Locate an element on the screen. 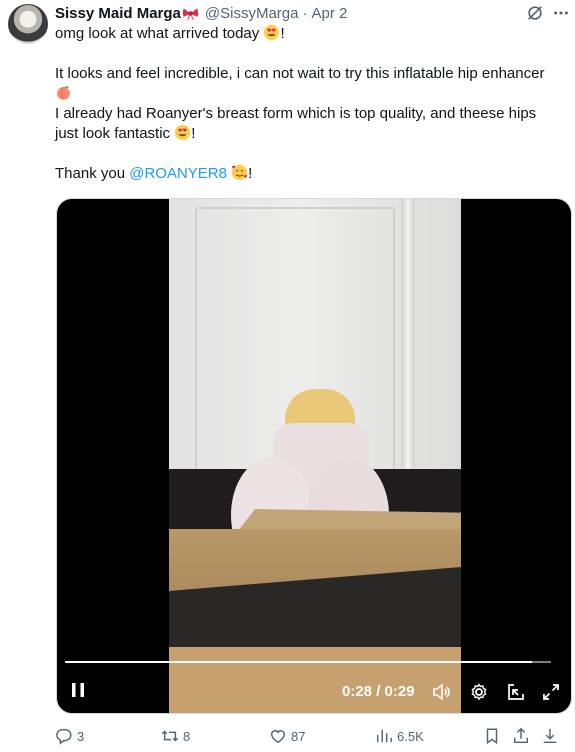 Image resolution: width=575 pixels, height=752 pixels. volume-icon is located at coordinates (441, 692).